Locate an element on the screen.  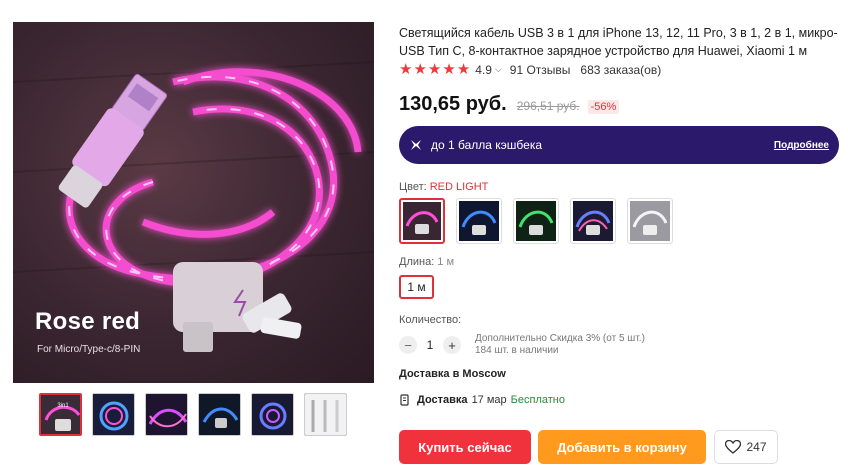
delivery-location: Доставка в Moscow is located at coordinates (452, 374).